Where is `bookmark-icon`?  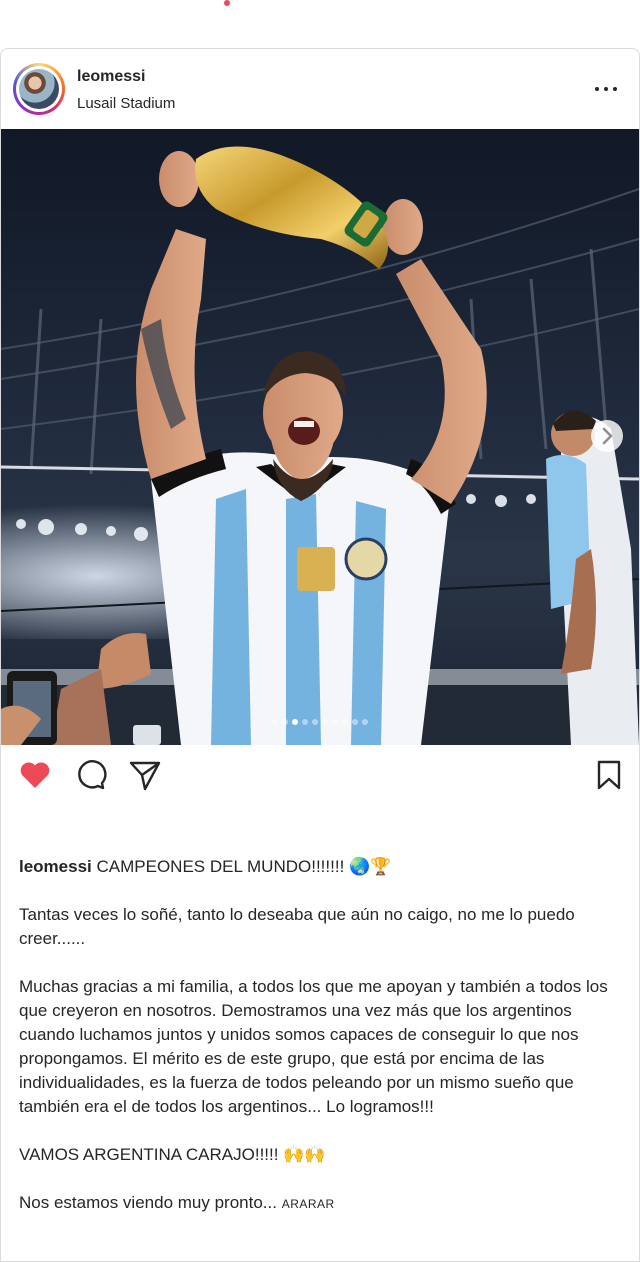
bookmark-icon is located at coordinates (609, 775).